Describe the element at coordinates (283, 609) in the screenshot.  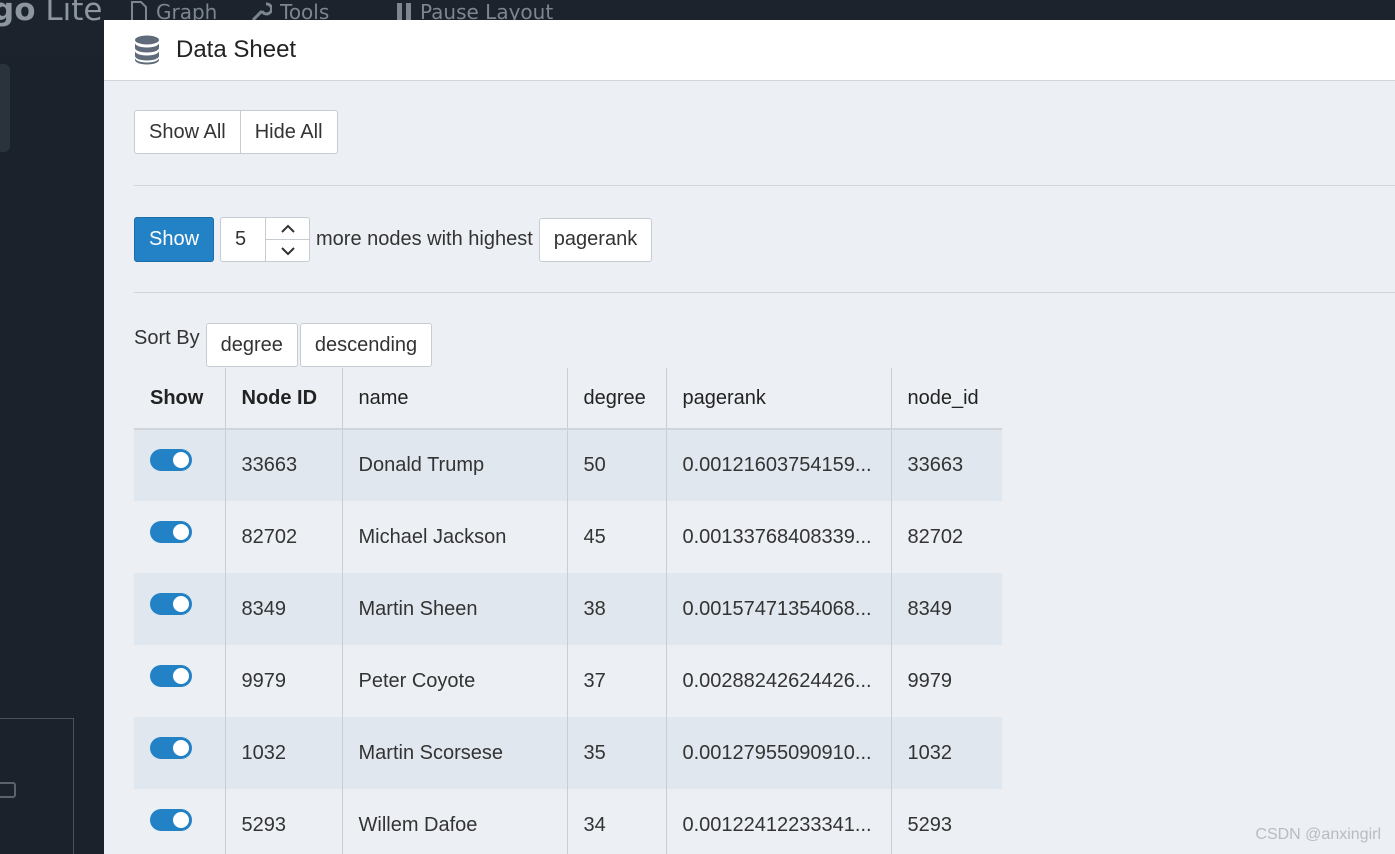
I see `node-id-cell: 8349` at that location.